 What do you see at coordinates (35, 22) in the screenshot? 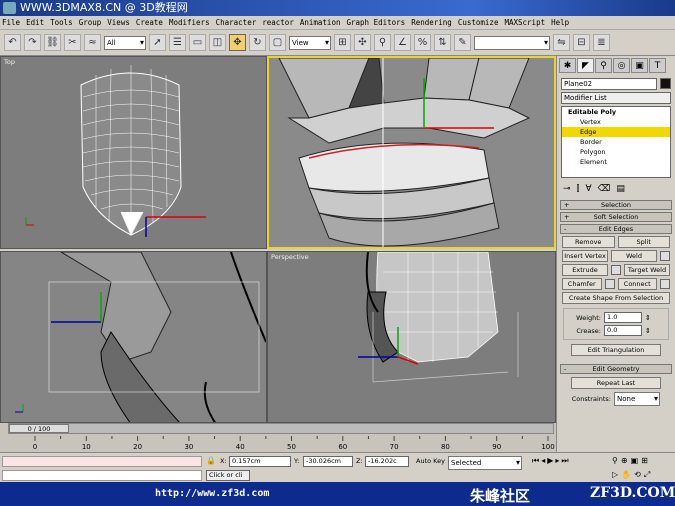
I see `menu-edit: Edit` at bounding box center [35, 22].